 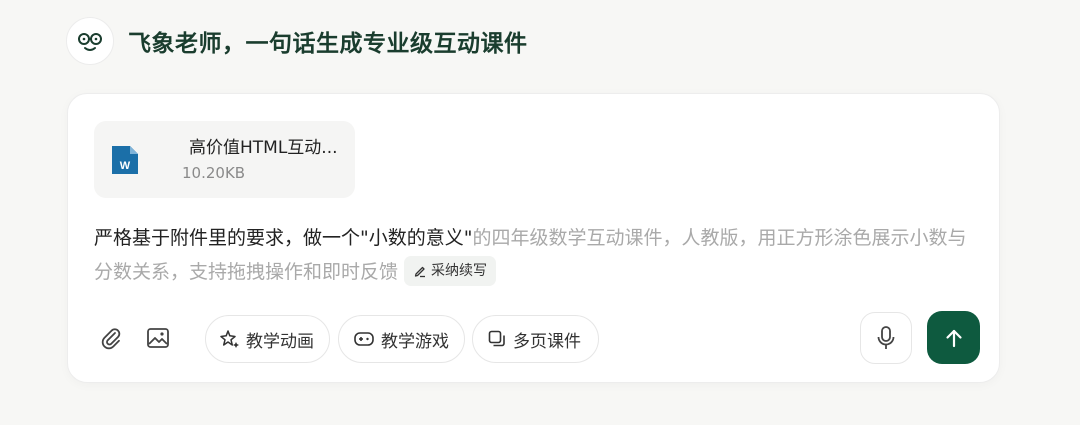 What do you see at coordinates (496, 338) in the screenshot?
I see `pages-icon` at bounding box center [496, 338].